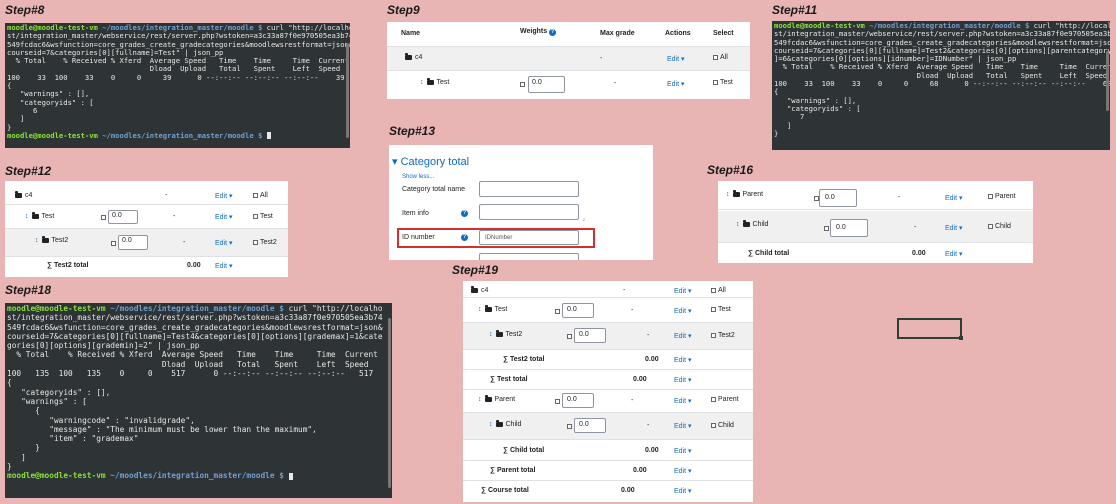 The width and height of the screenshot is (1116, 504). What do you see at coordinates (961, 338) in the screenshot?
I see `fill-handle` at bounding box center [961, 338].